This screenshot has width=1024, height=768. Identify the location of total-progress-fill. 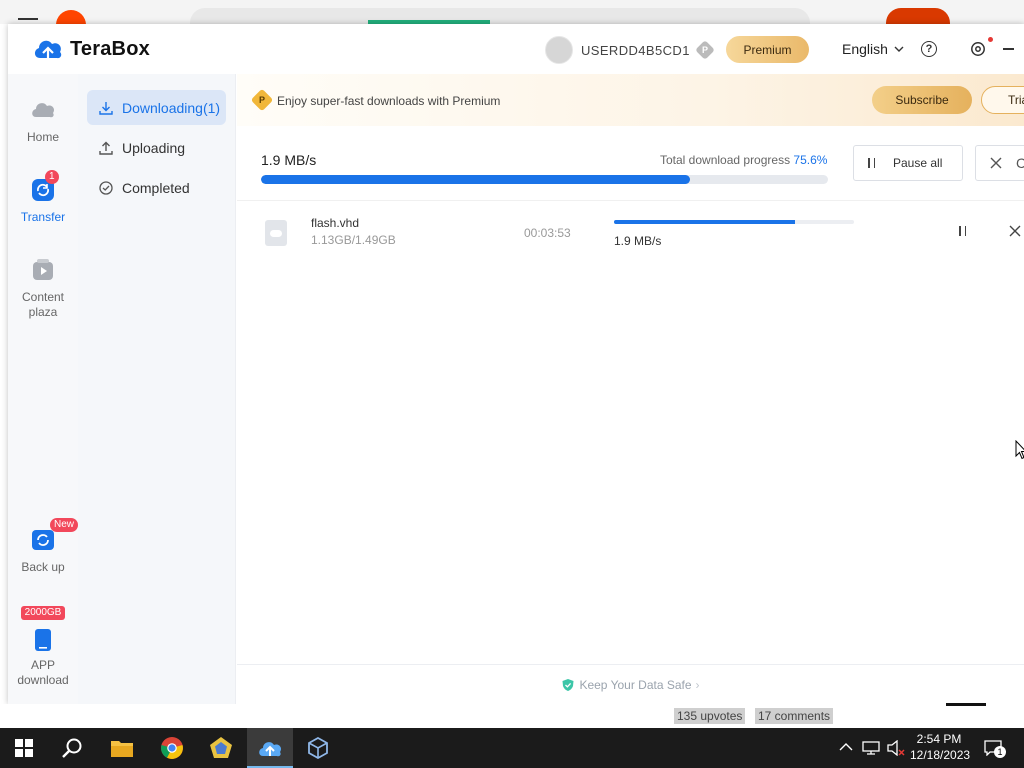
(475, 179).